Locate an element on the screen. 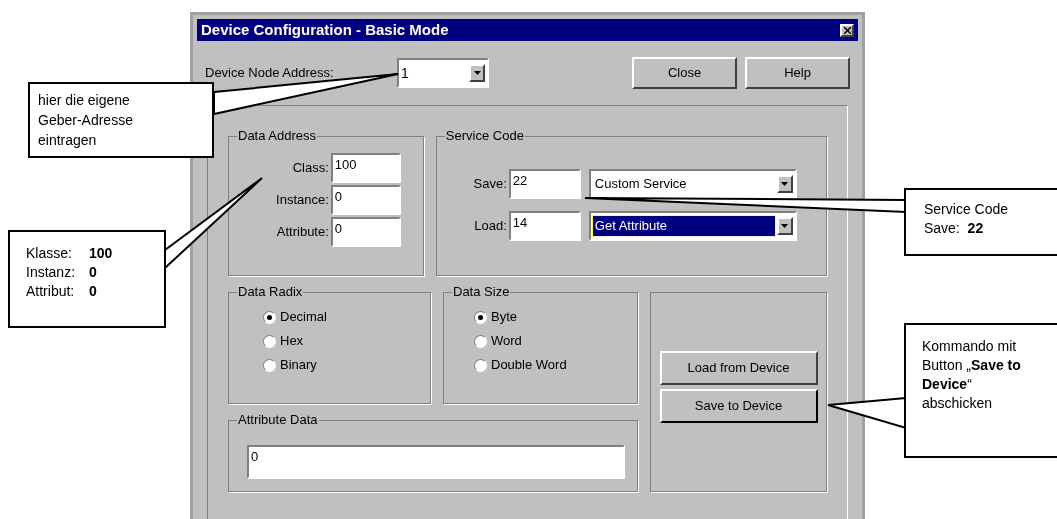 The height and width of the screenshot is (519, 1057). field-label: Class: is located at coordinates (310, 168).